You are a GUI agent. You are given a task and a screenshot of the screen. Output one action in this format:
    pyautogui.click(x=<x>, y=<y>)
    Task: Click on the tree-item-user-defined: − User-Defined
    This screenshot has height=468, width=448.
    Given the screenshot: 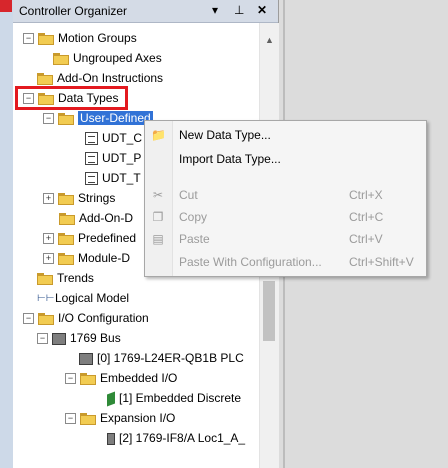 What is the action you would take?
    pyautogui.click(x=98, y=118)
    